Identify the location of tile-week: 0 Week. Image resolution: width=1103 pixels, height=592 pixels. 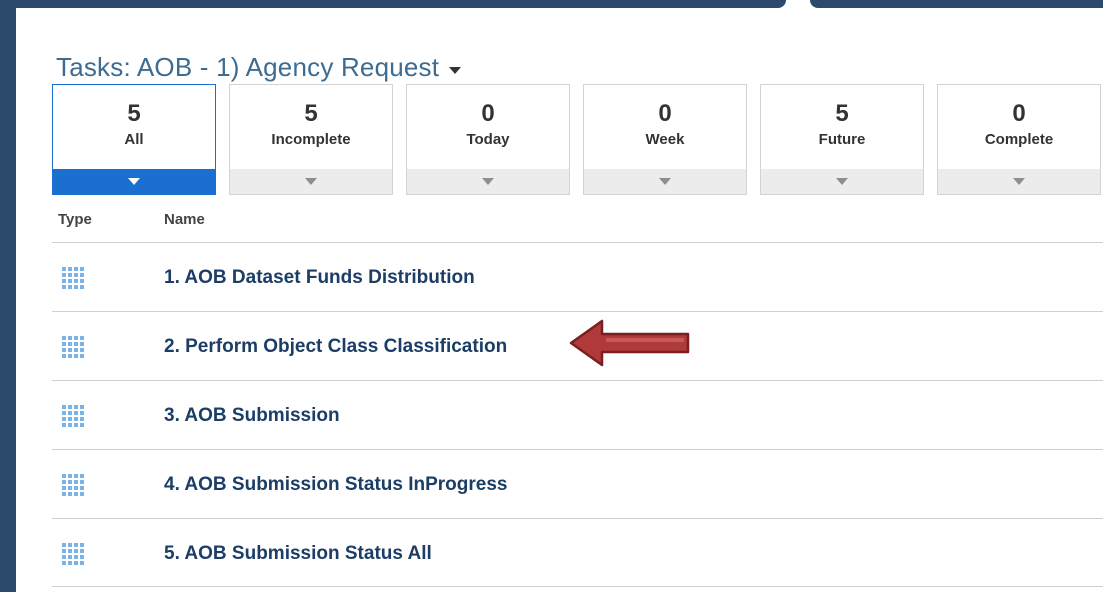
(665, 139).